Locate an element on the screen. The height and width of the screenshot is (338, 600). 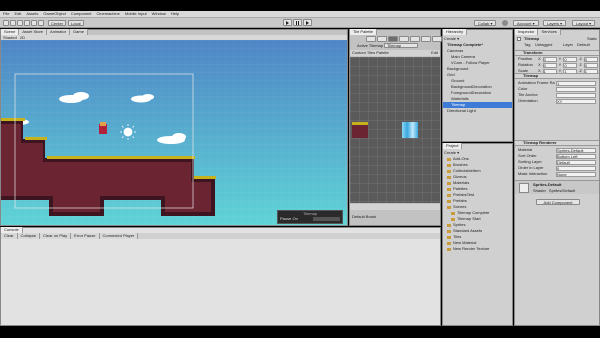
box-fill-button is located at coordinates (404, 39).